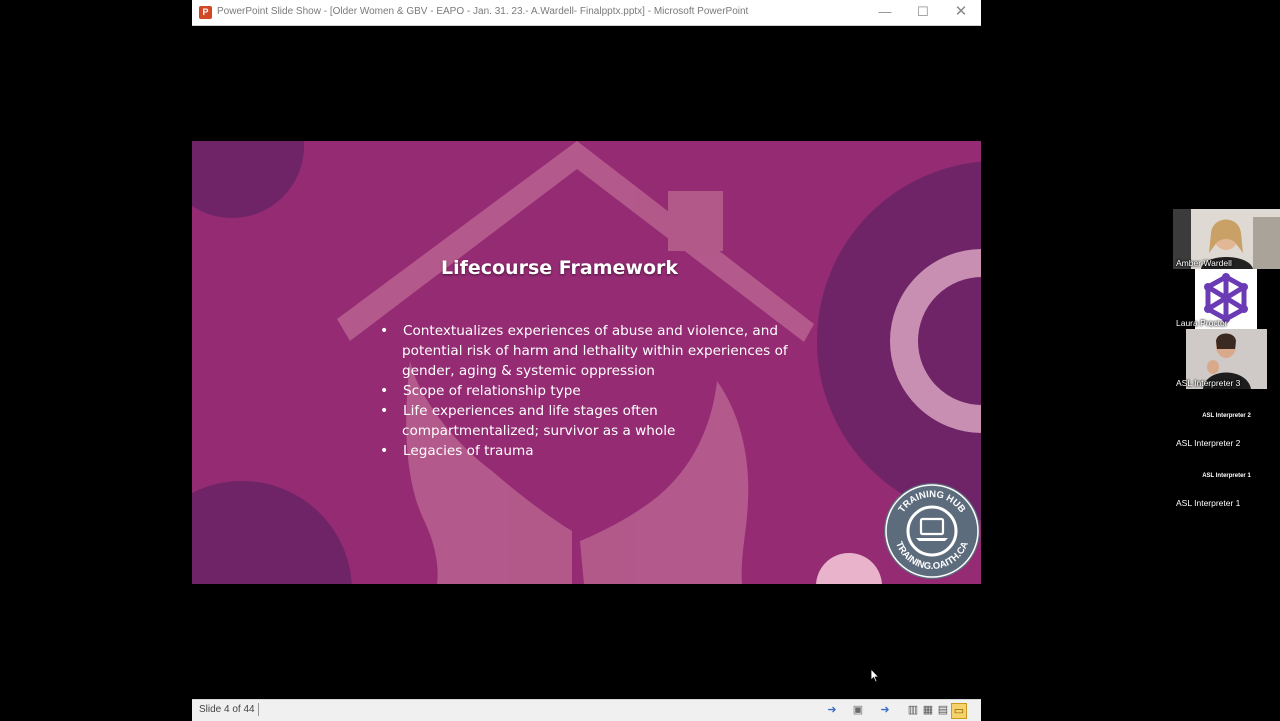 This screenshot has height=721, width=1280. What do you see at coordinates (885, 710) in the screenshot?
I see `next-arrow-icon: ➜` at bounding box center [885, 710].